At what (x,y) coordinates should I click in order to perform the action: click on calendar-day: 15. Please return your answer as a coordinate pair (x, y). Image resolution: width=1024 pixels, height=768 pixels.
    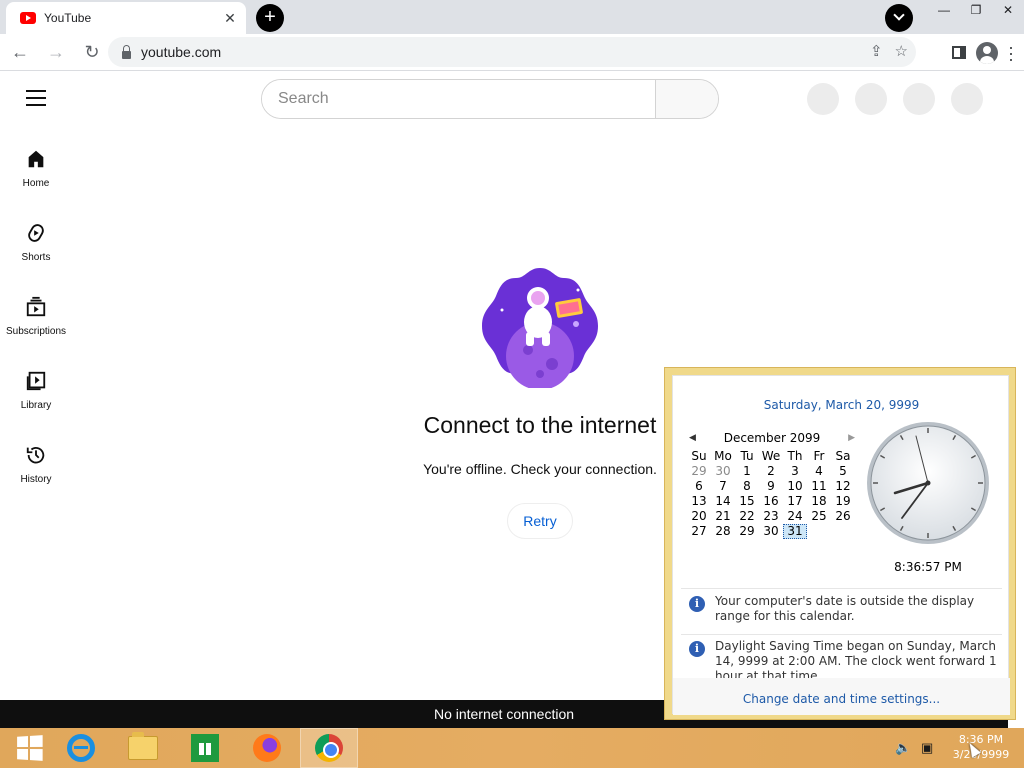
    Looking at the image, I should click on (747, 501).